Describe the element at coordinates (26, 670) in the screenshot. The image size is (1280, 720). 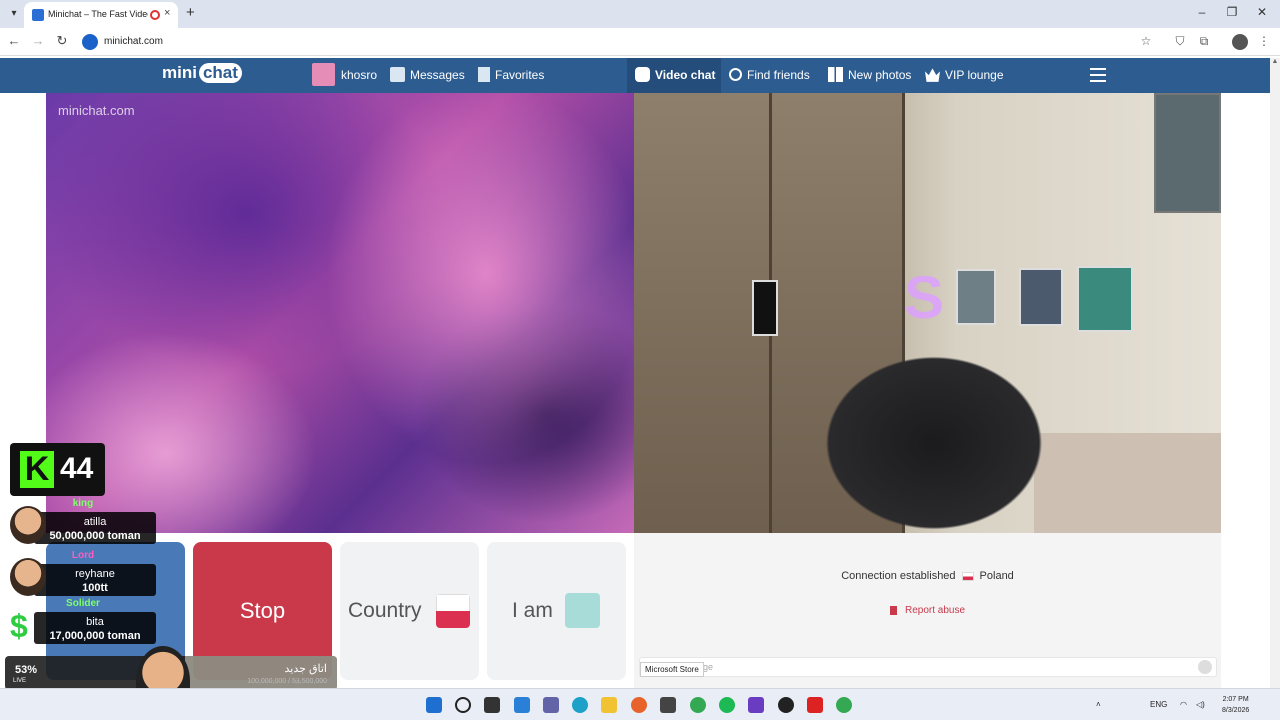
I see `goal-percent: 53%` at that location.